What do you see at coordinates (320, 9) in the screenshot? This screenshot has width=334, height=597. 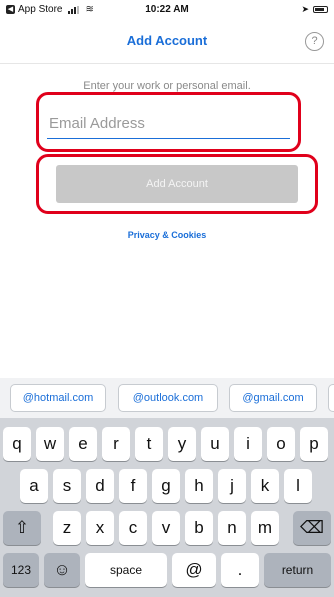 I see `battery-icon` at bounding box center [320, 9].